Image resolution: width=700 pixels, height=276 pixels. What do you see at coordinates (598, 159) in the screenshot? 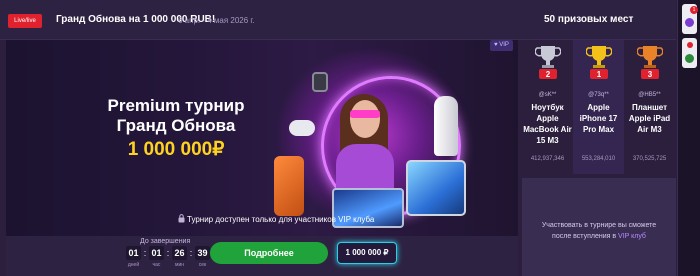
I see `leader-score: 553,284,010` at bounding box center [598, 159].